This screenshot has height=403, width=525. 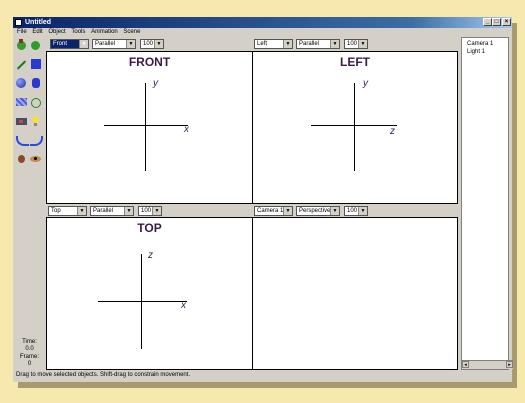 What do you see at coordinates (78, 32) in the screenshot?
I see `menu-tools: Tools` at bounding box center [78, 32].